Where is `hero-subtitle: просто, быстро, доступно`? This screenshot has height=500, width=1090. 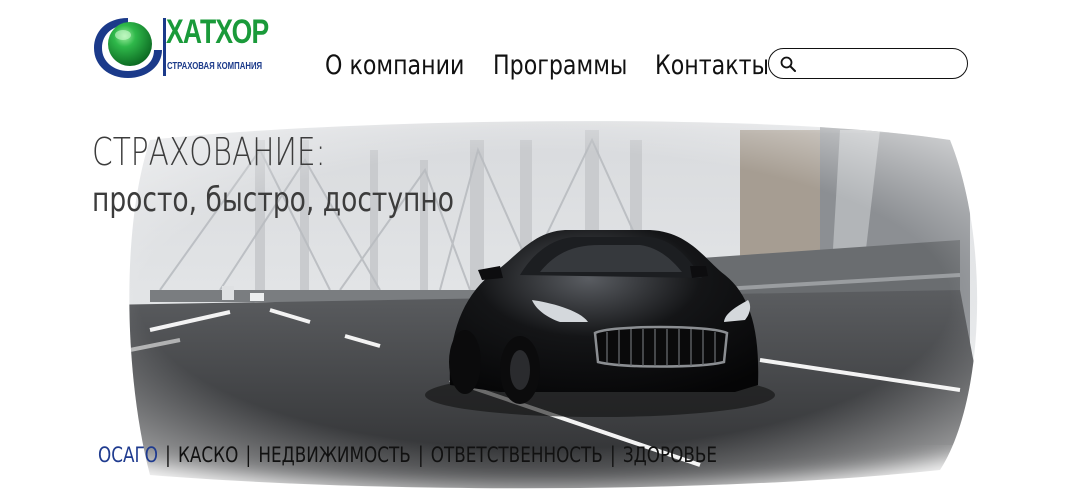
hero-subtitle: просто, быстро, доступно is located at coordinates (273, 200).